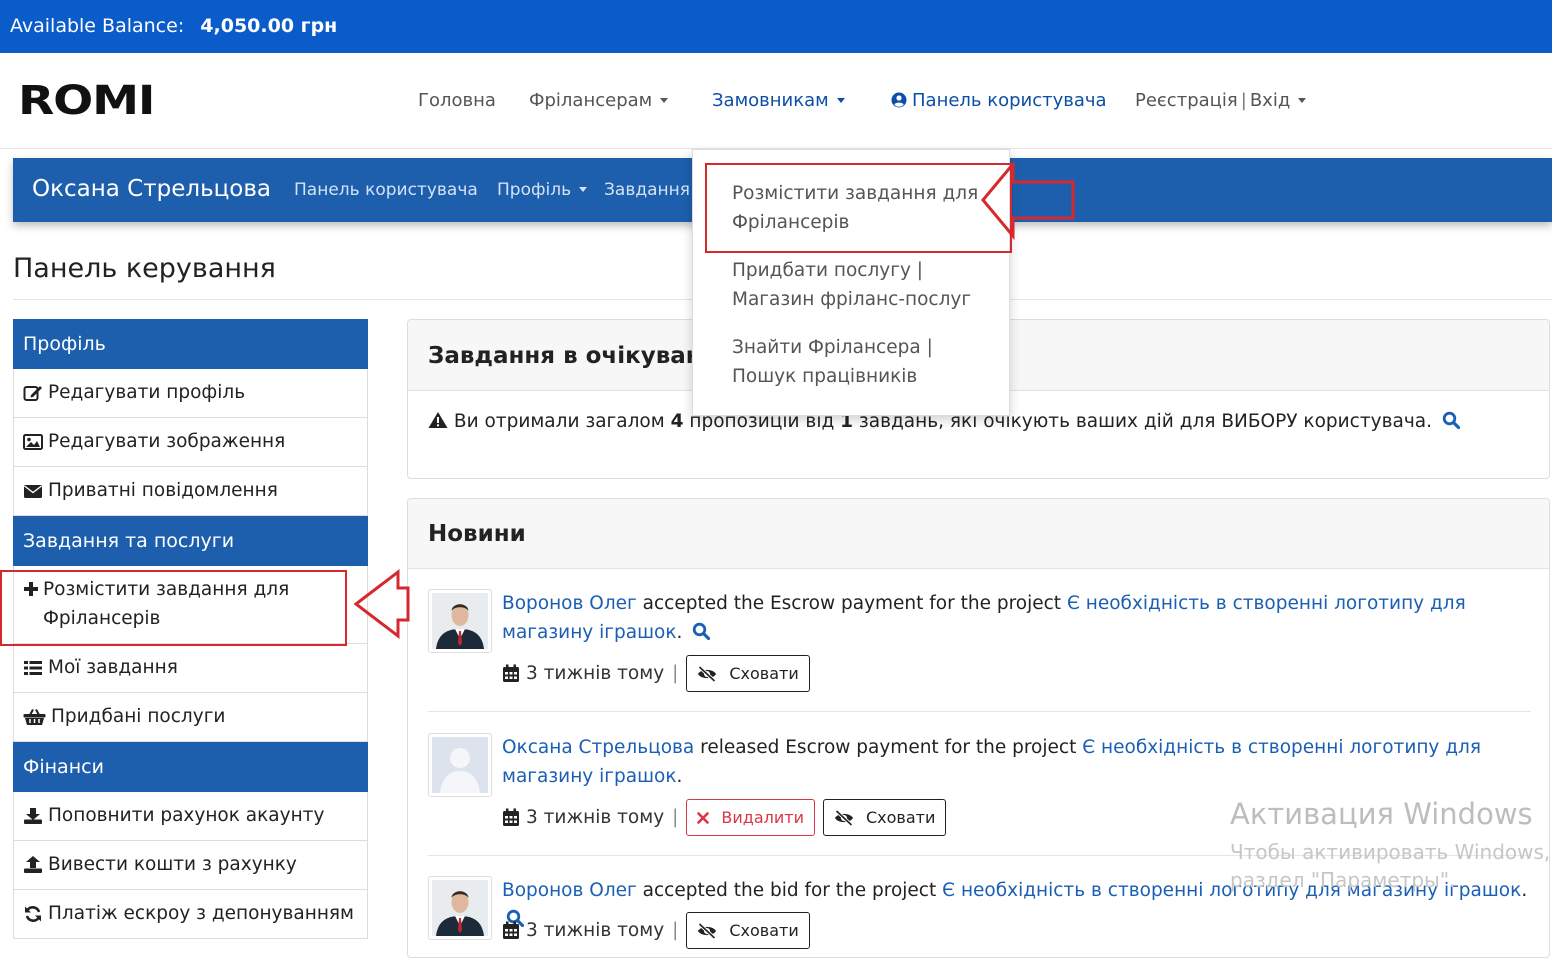 This screenshot has width=1552, height=958. I want to click on site-logo: ROMI, so click(86, 101).